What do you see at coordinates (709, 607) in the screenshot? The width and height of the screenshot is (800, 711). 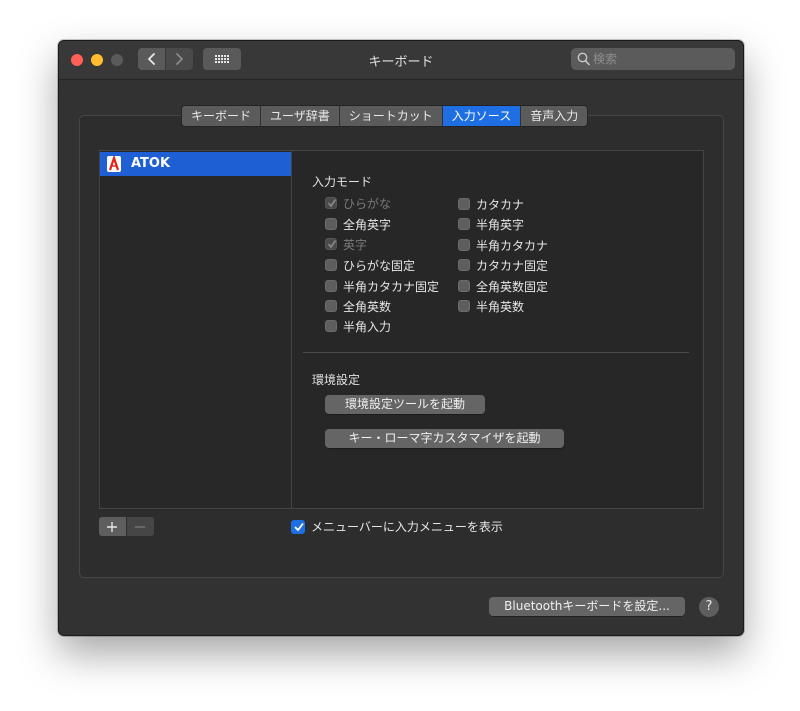 I see `help-button: ?` at bounding box center [709, 607].